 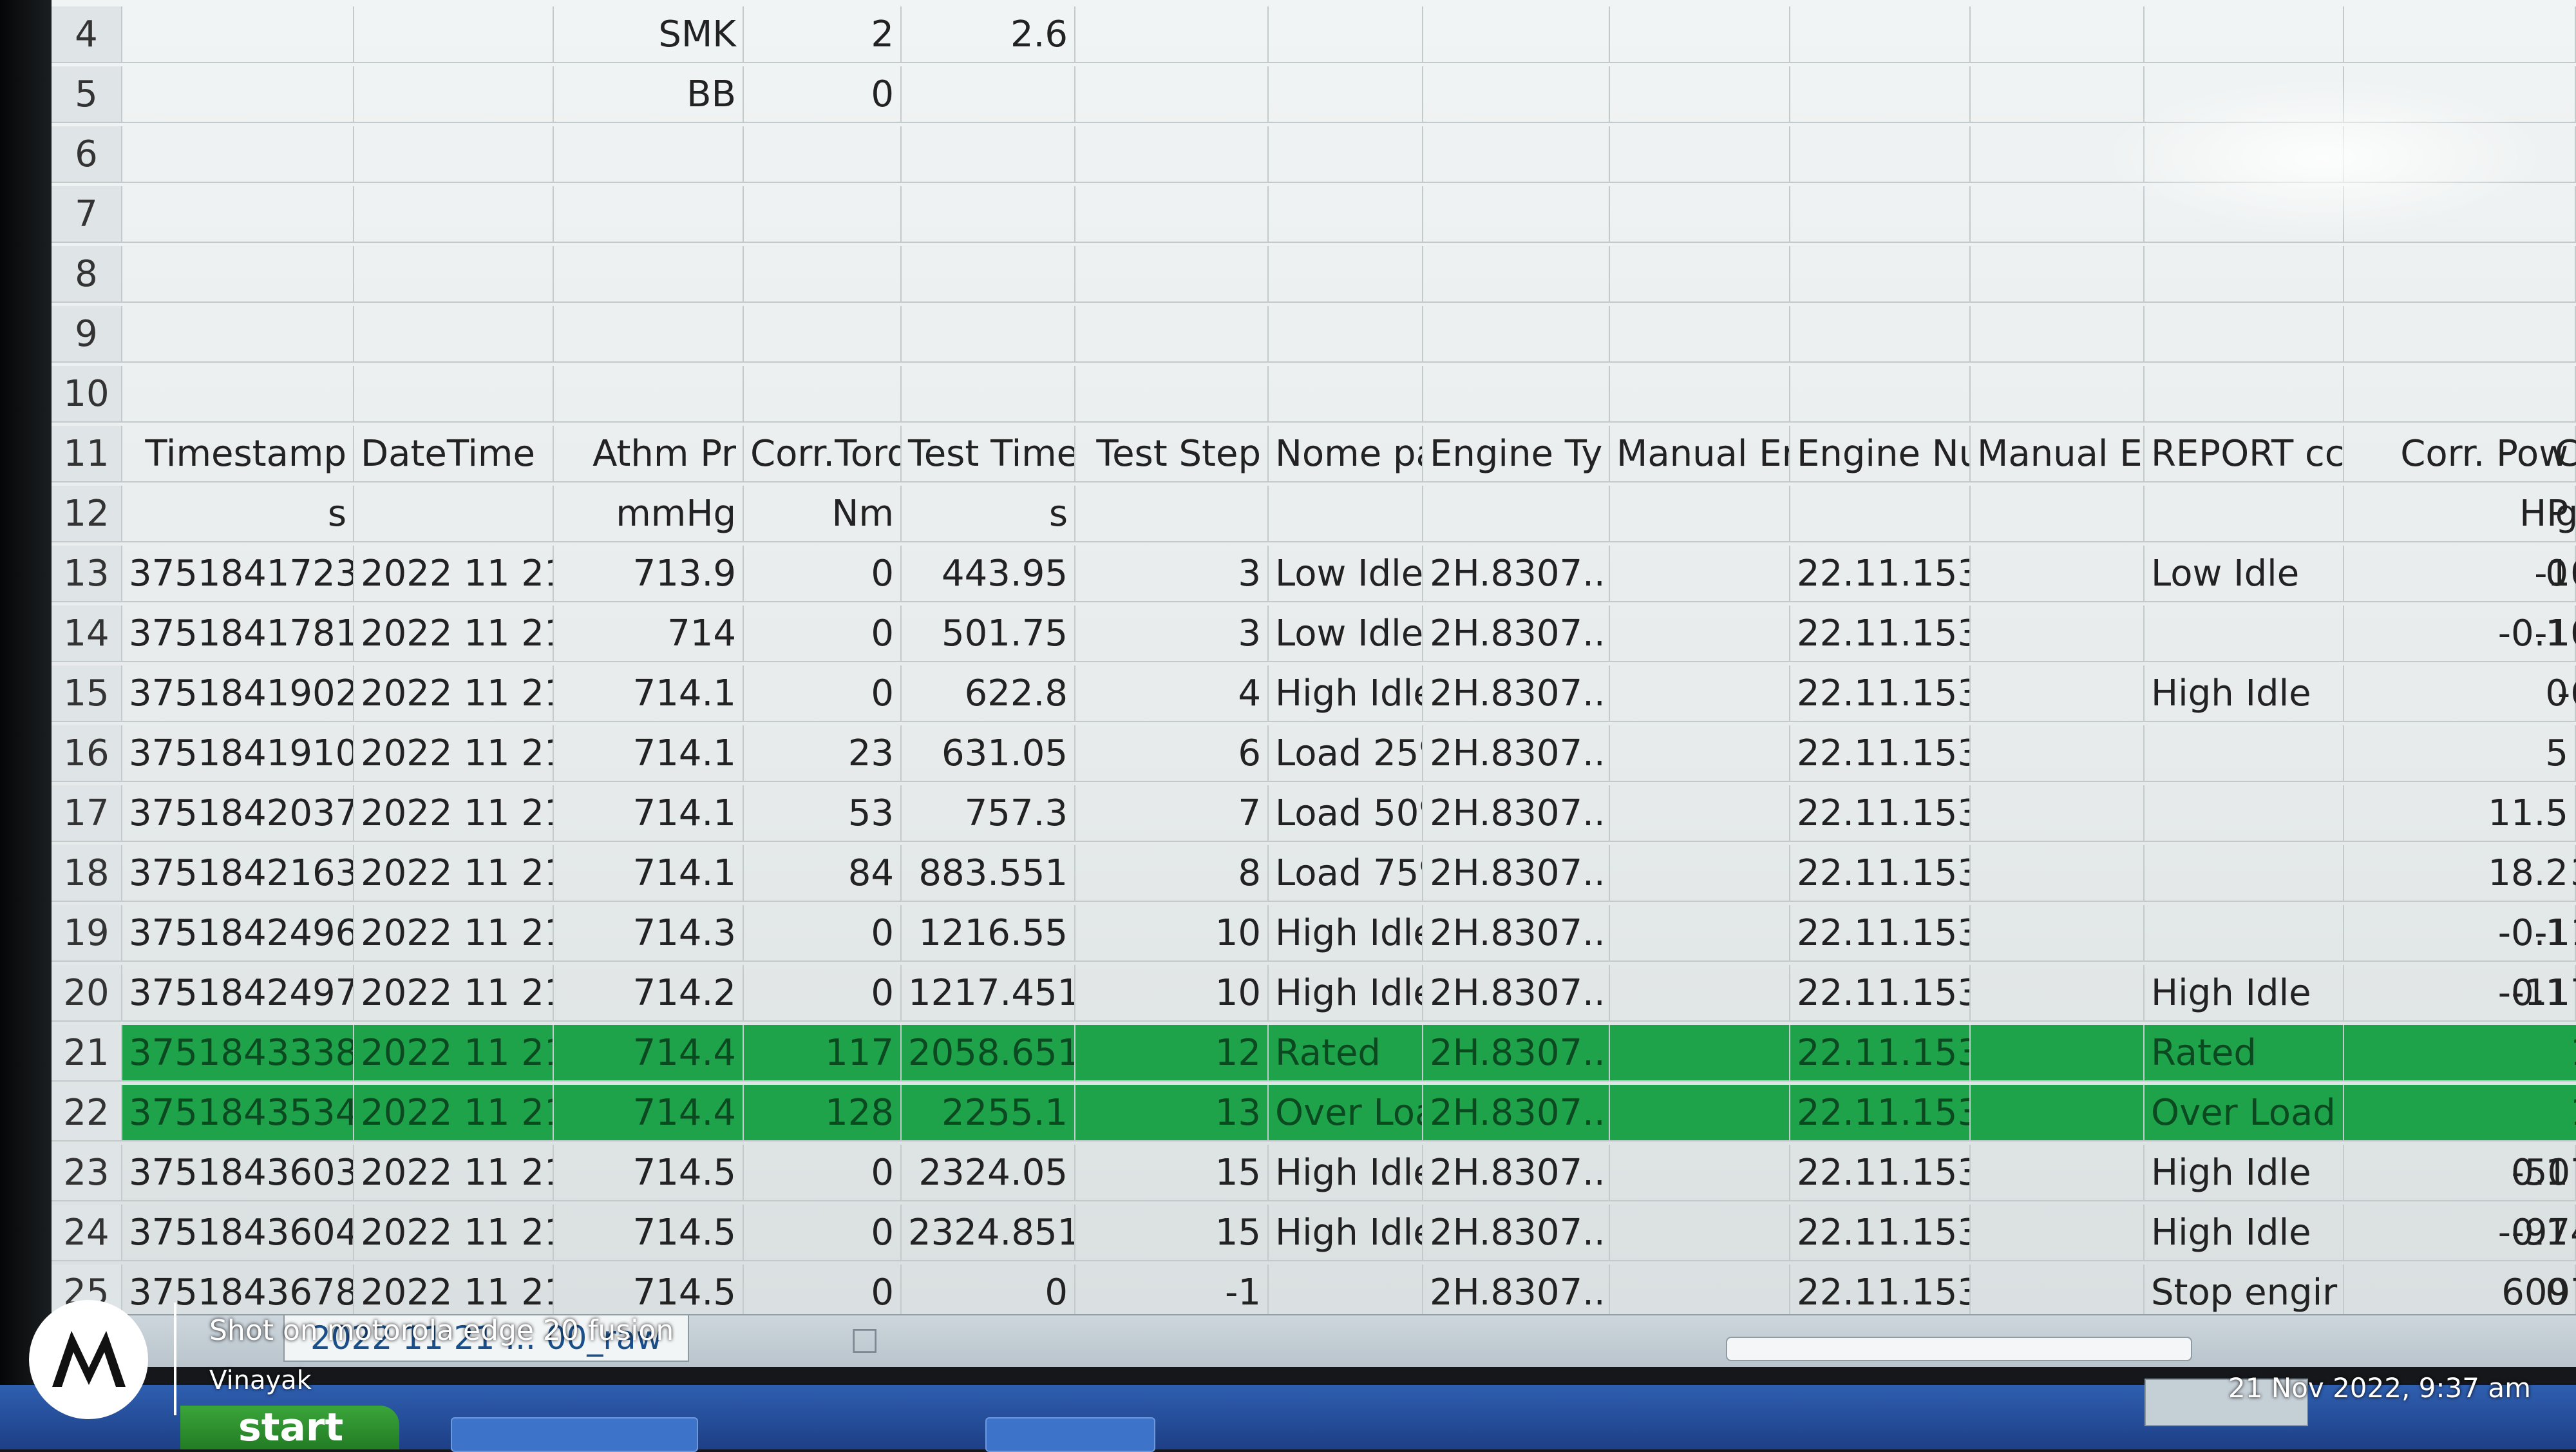 I want to click on table-cell: -97479, so click(x=2522, y=1233).